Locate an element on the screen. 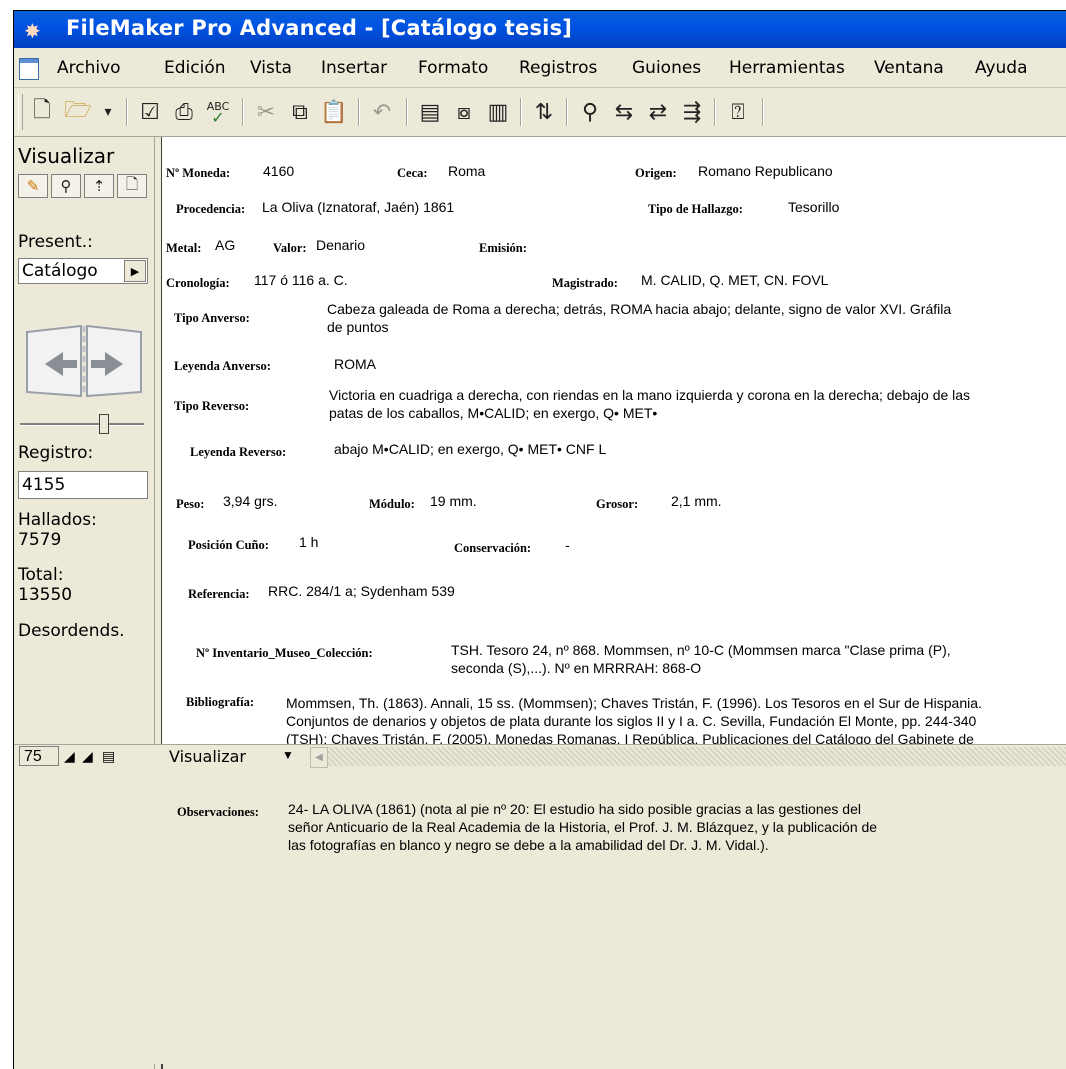  valor-field: Denario is located at coordinates (340, 245).